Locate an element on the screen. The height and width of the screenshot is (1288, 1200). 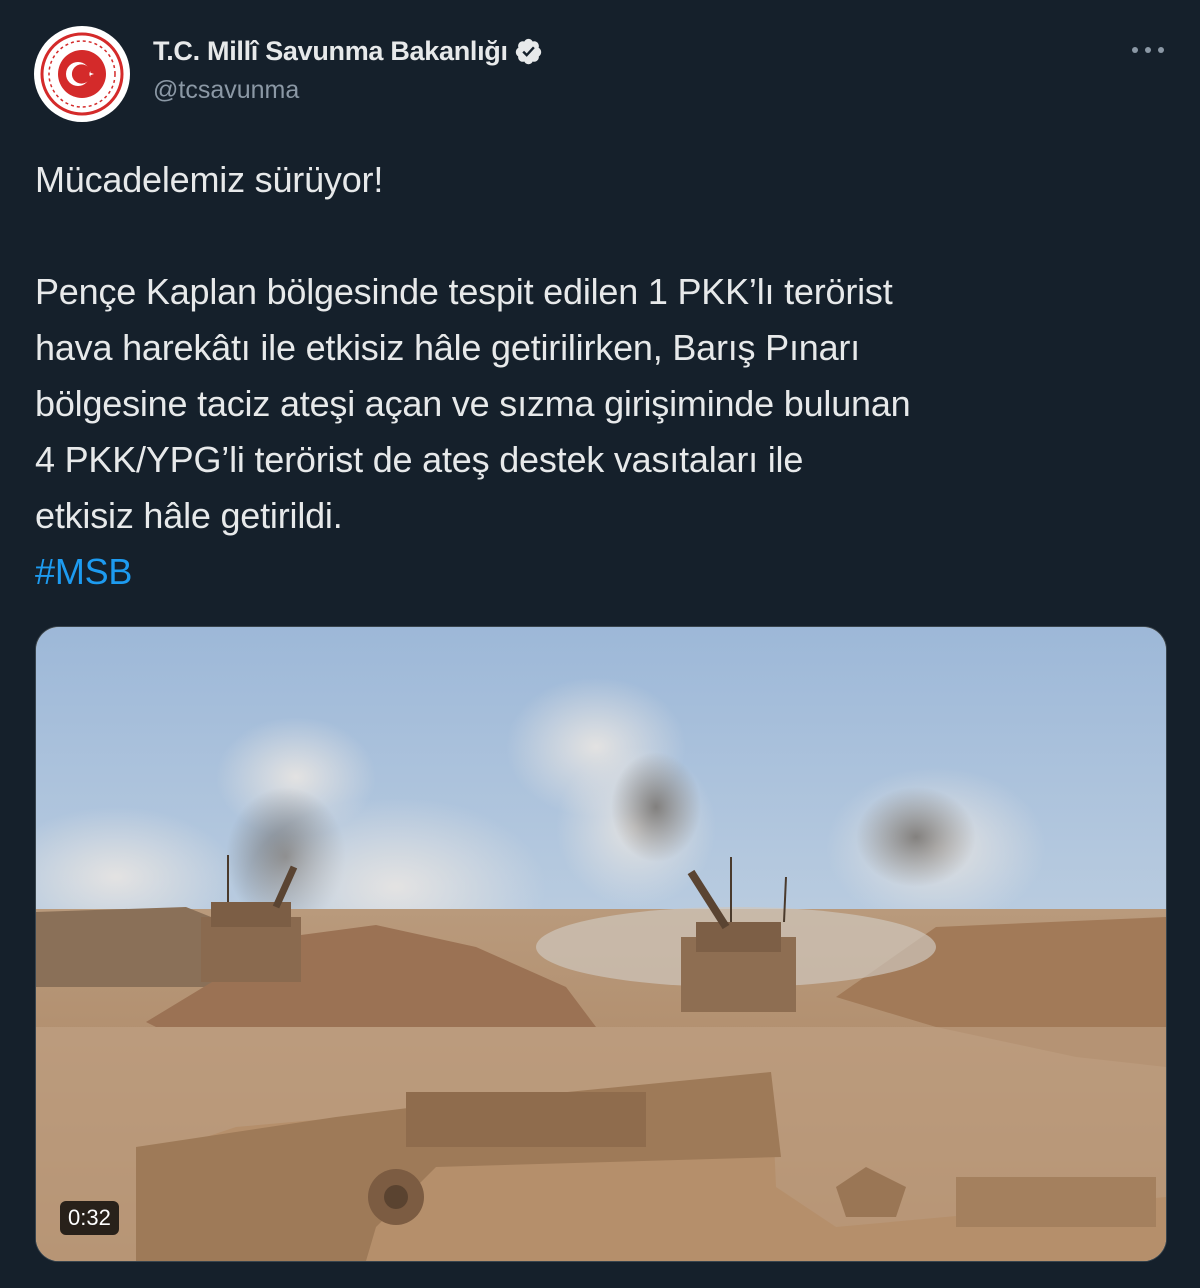
video-duration-badge: 0:32 is located at coordinates (89, 1218).